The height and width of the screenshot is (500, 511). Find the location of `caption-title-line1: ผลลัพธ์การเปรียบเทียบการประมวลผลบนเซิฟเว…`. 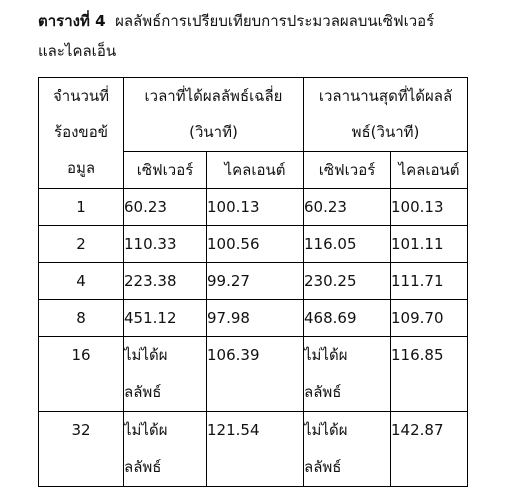

caption-title-line1: ผลลัพธ์การเปรียบเทียบการประมวลผลบนเซิฟเว… is located at coordinates (275, 21).